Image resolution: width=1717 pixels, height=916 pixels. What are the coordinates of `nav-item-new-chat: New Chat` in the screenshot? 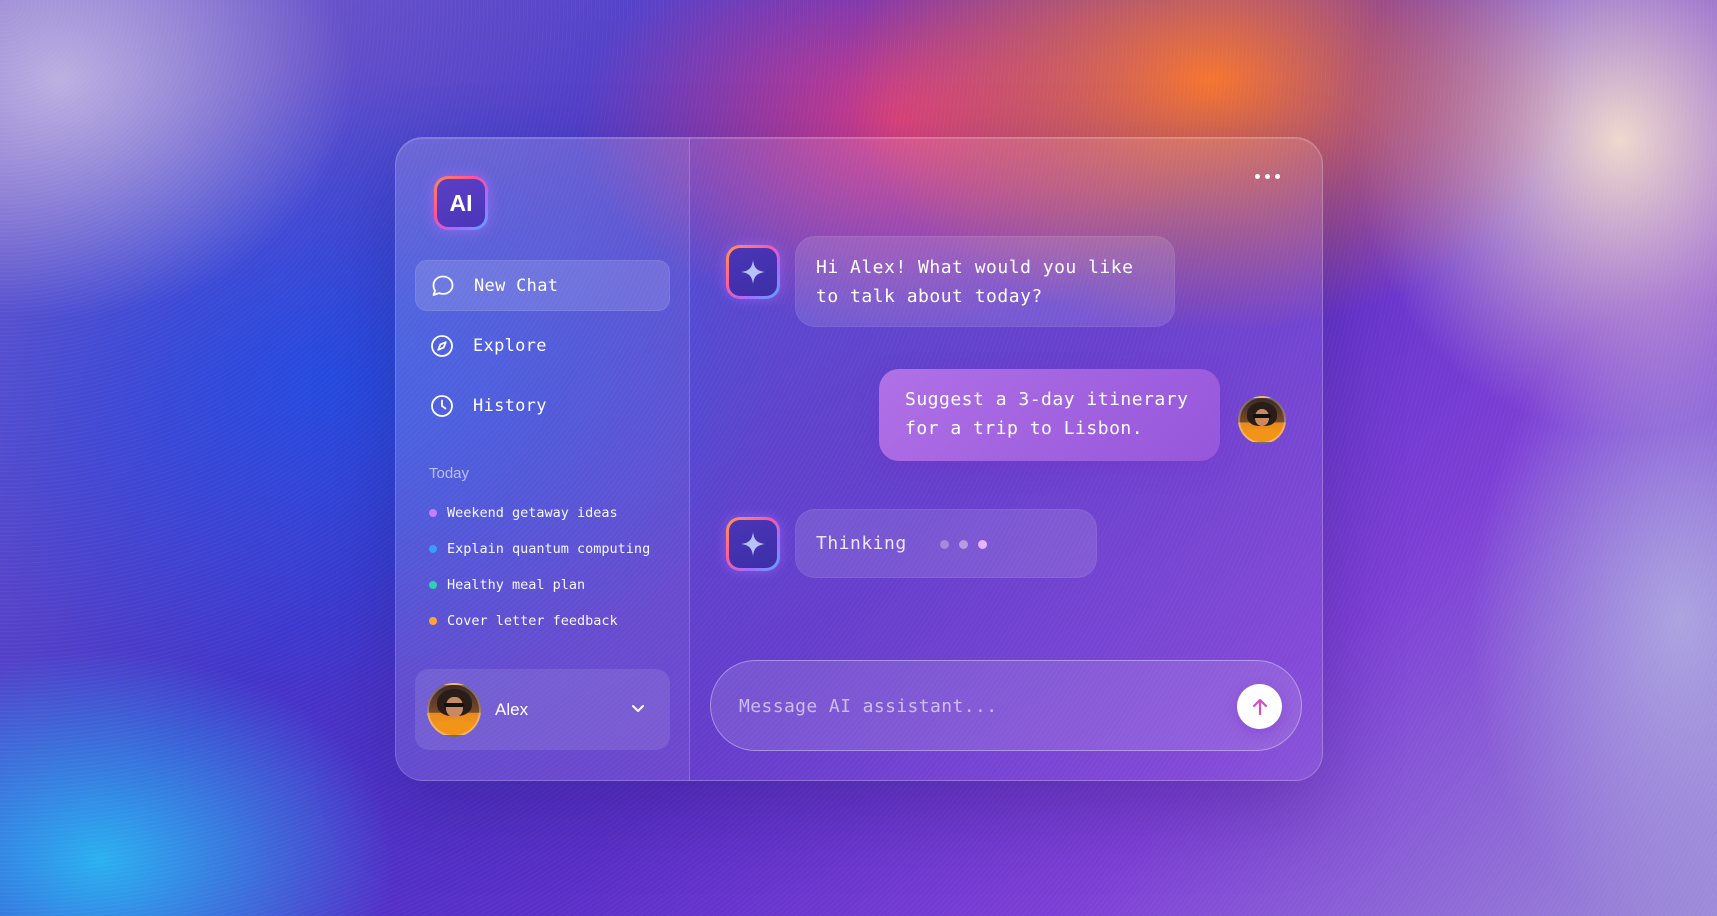 It's located at (542, 285).